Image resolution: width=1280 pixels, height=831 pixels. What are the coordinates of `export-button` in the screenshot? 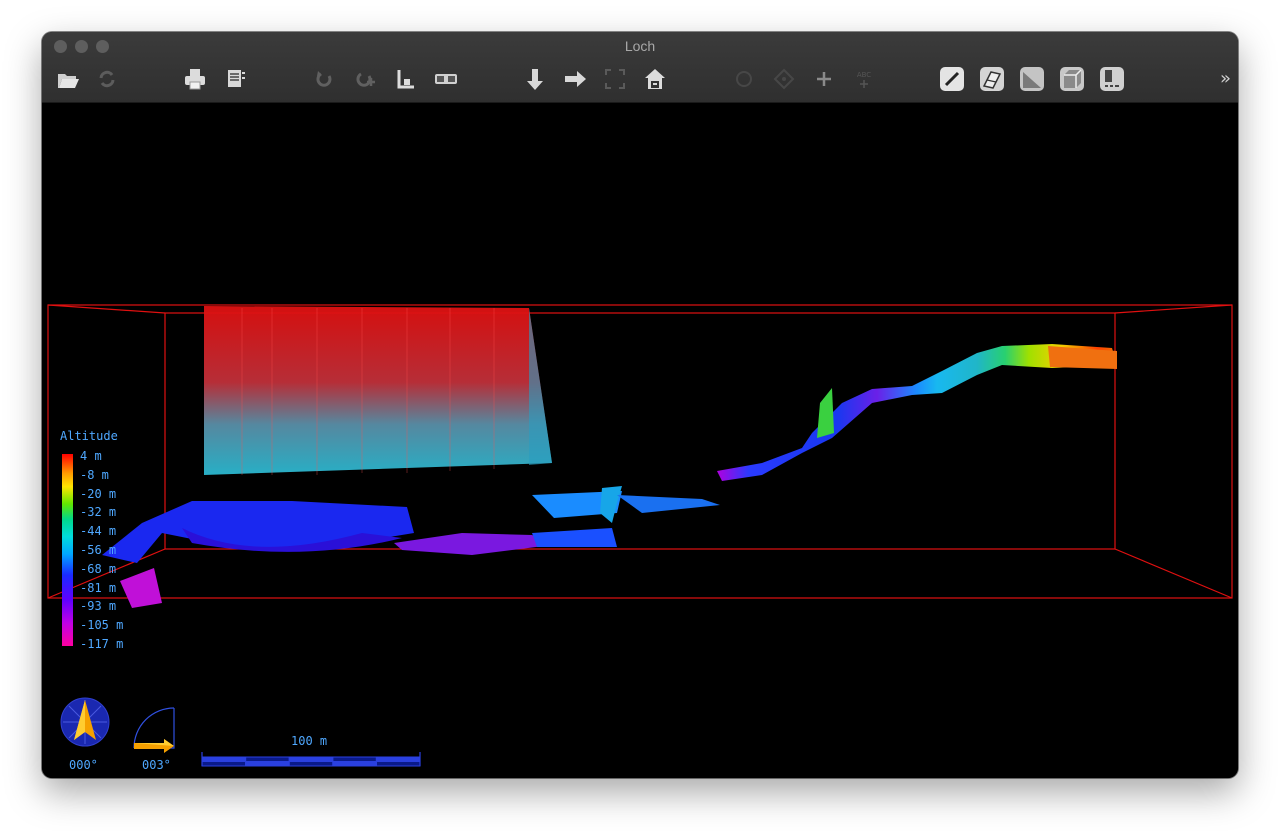 It's located at (236, 79).